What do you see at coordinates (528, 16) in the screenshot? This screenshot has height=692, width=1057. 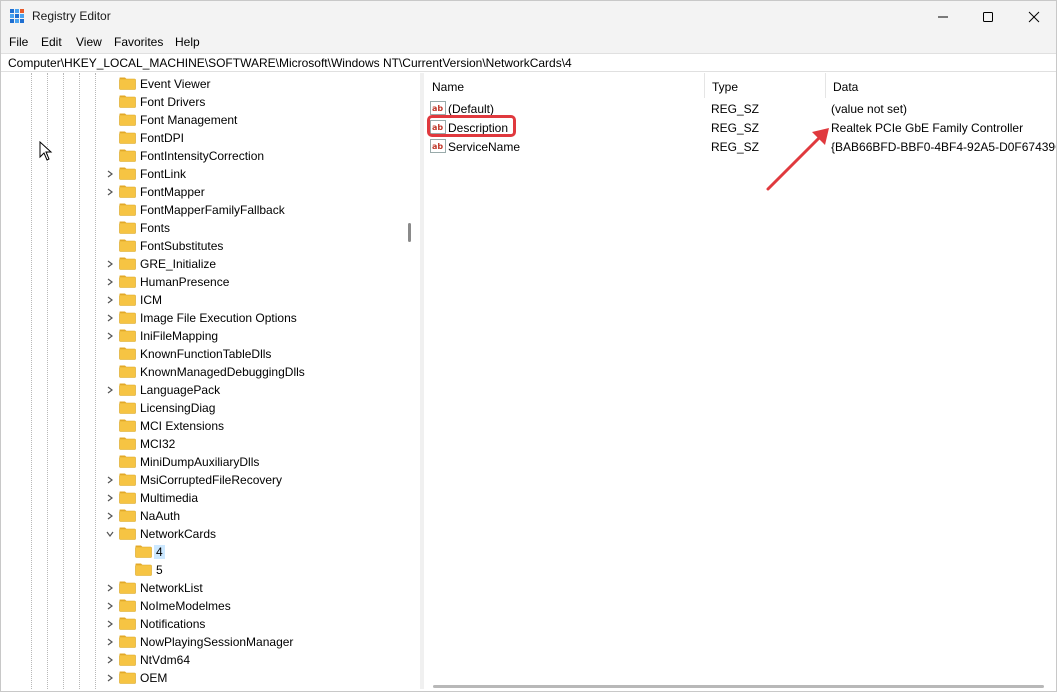 I see `title-bar: Registry Editor` at bounding box center [528, 16].